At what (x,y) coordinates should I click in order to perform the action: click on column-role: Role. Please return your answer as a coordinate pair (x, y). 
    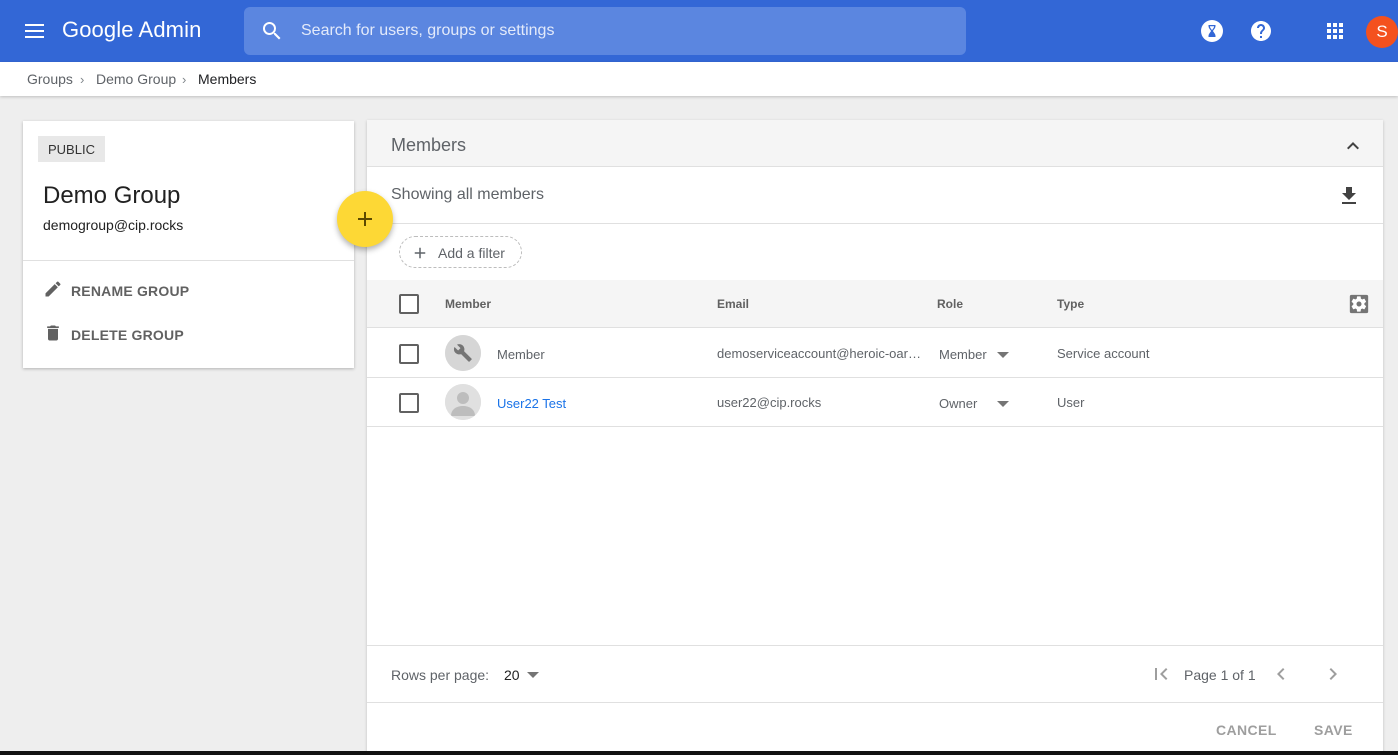
    Looking at the image, I should click on (950, 304).